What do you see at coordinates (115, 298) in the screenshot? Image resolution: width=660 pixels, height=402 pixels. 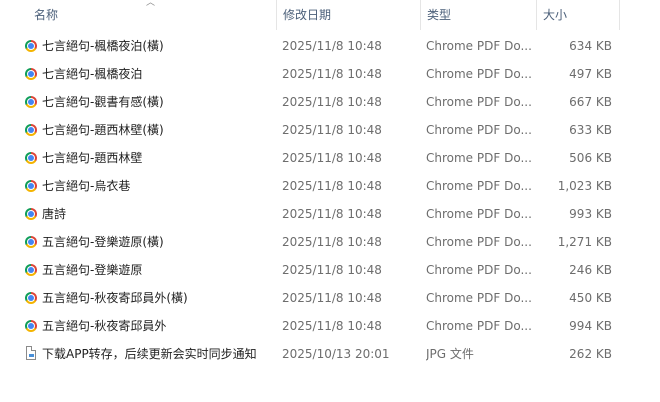 I see `file-name: 五言絕句-秋夜寄邱員外(橫)` at bounding box center [115, 298].